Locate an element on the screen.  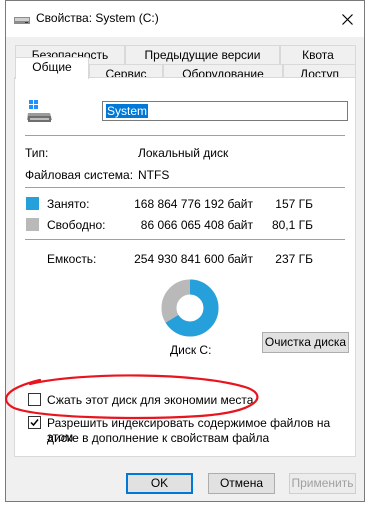
type-value: Локальный диск is located at coordinates (183, 153).